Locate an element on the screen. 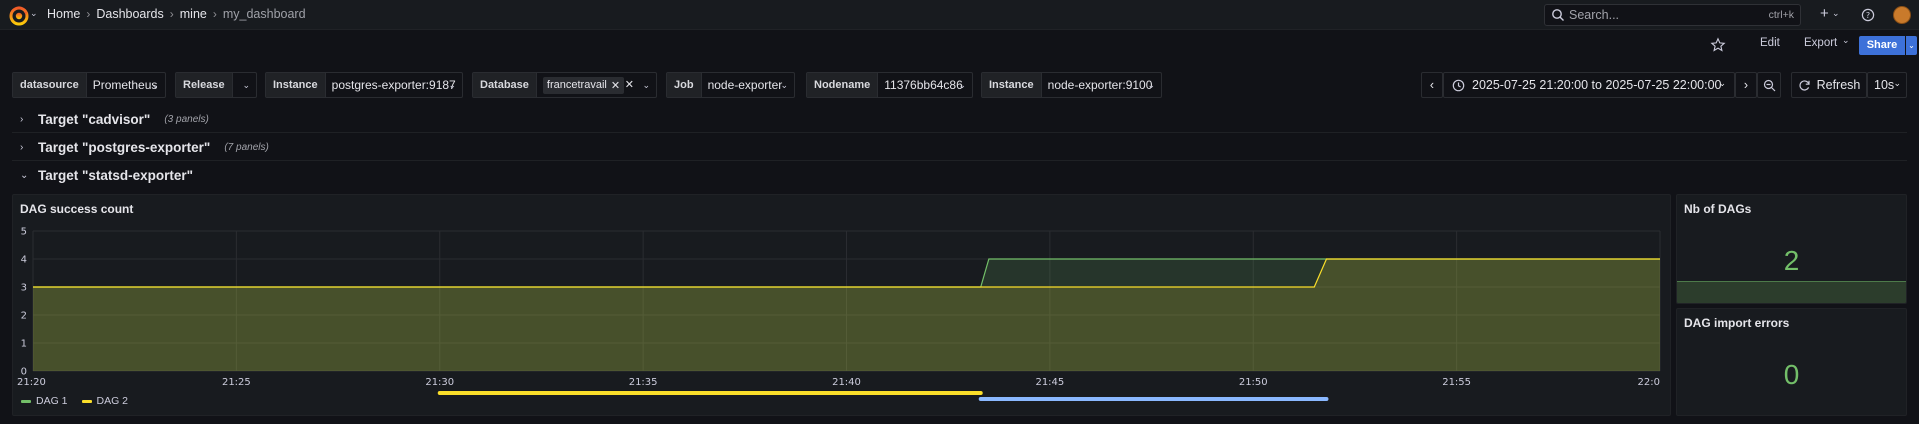  variable-value: node-exporter ⌄ is located at coordinates (748, 85).